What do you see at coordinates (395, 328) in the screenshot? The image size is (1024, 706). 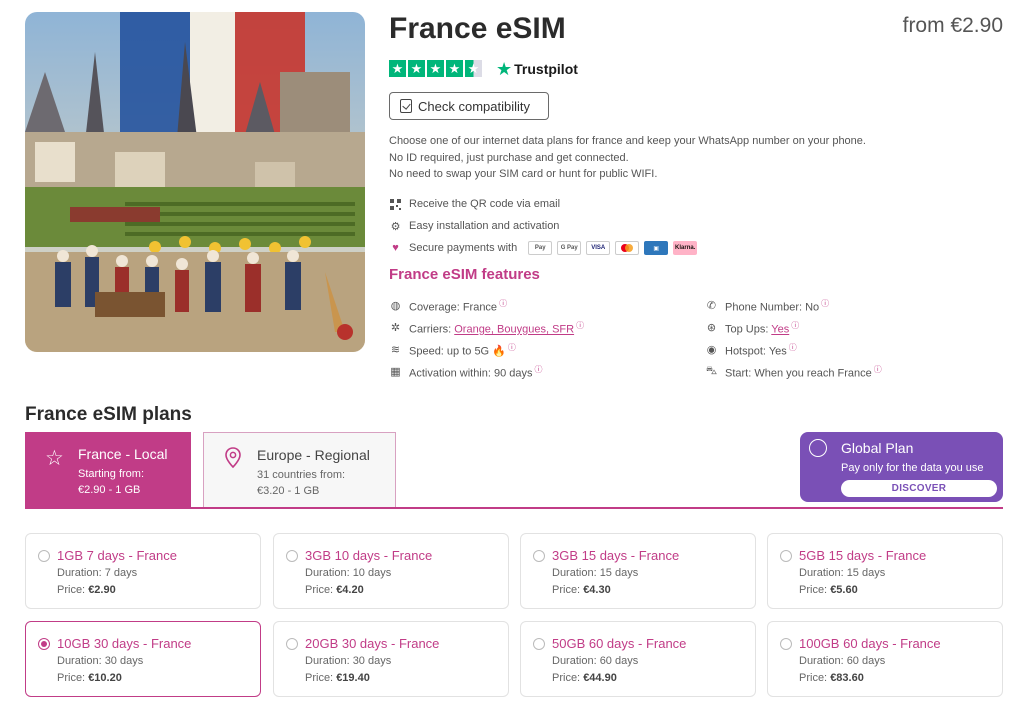 I see `carrier-icon: ✲` at bounding box center [395, 328].